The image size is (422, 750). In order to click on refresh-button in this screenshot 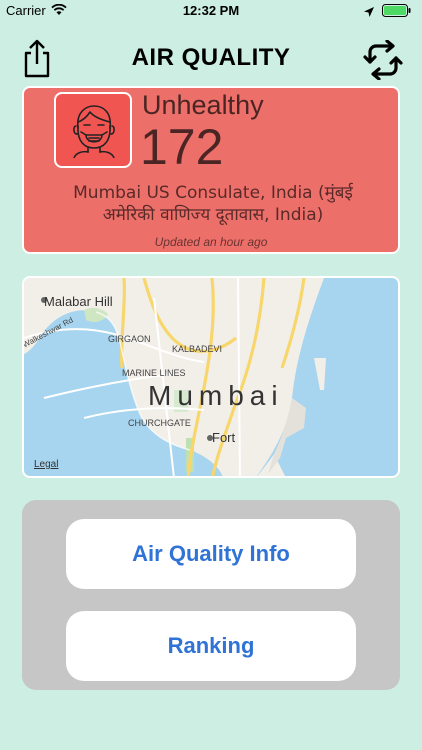, I will do `click(383, 60)`.